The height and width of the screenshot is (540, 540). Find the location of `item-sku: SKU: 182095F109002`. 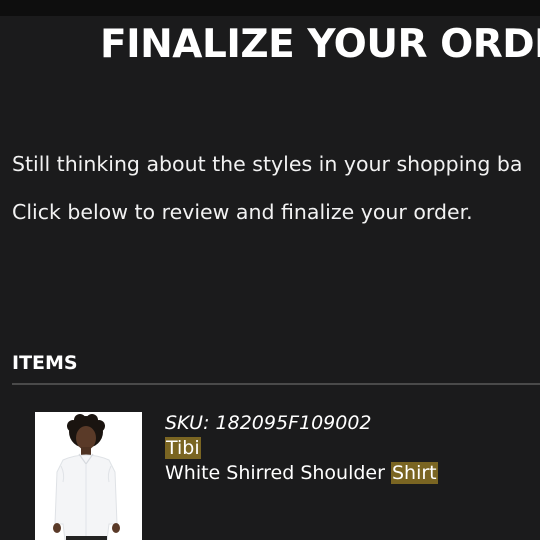

item-sku: SKU: 182095F109002 is located at coordinates (268, 423).